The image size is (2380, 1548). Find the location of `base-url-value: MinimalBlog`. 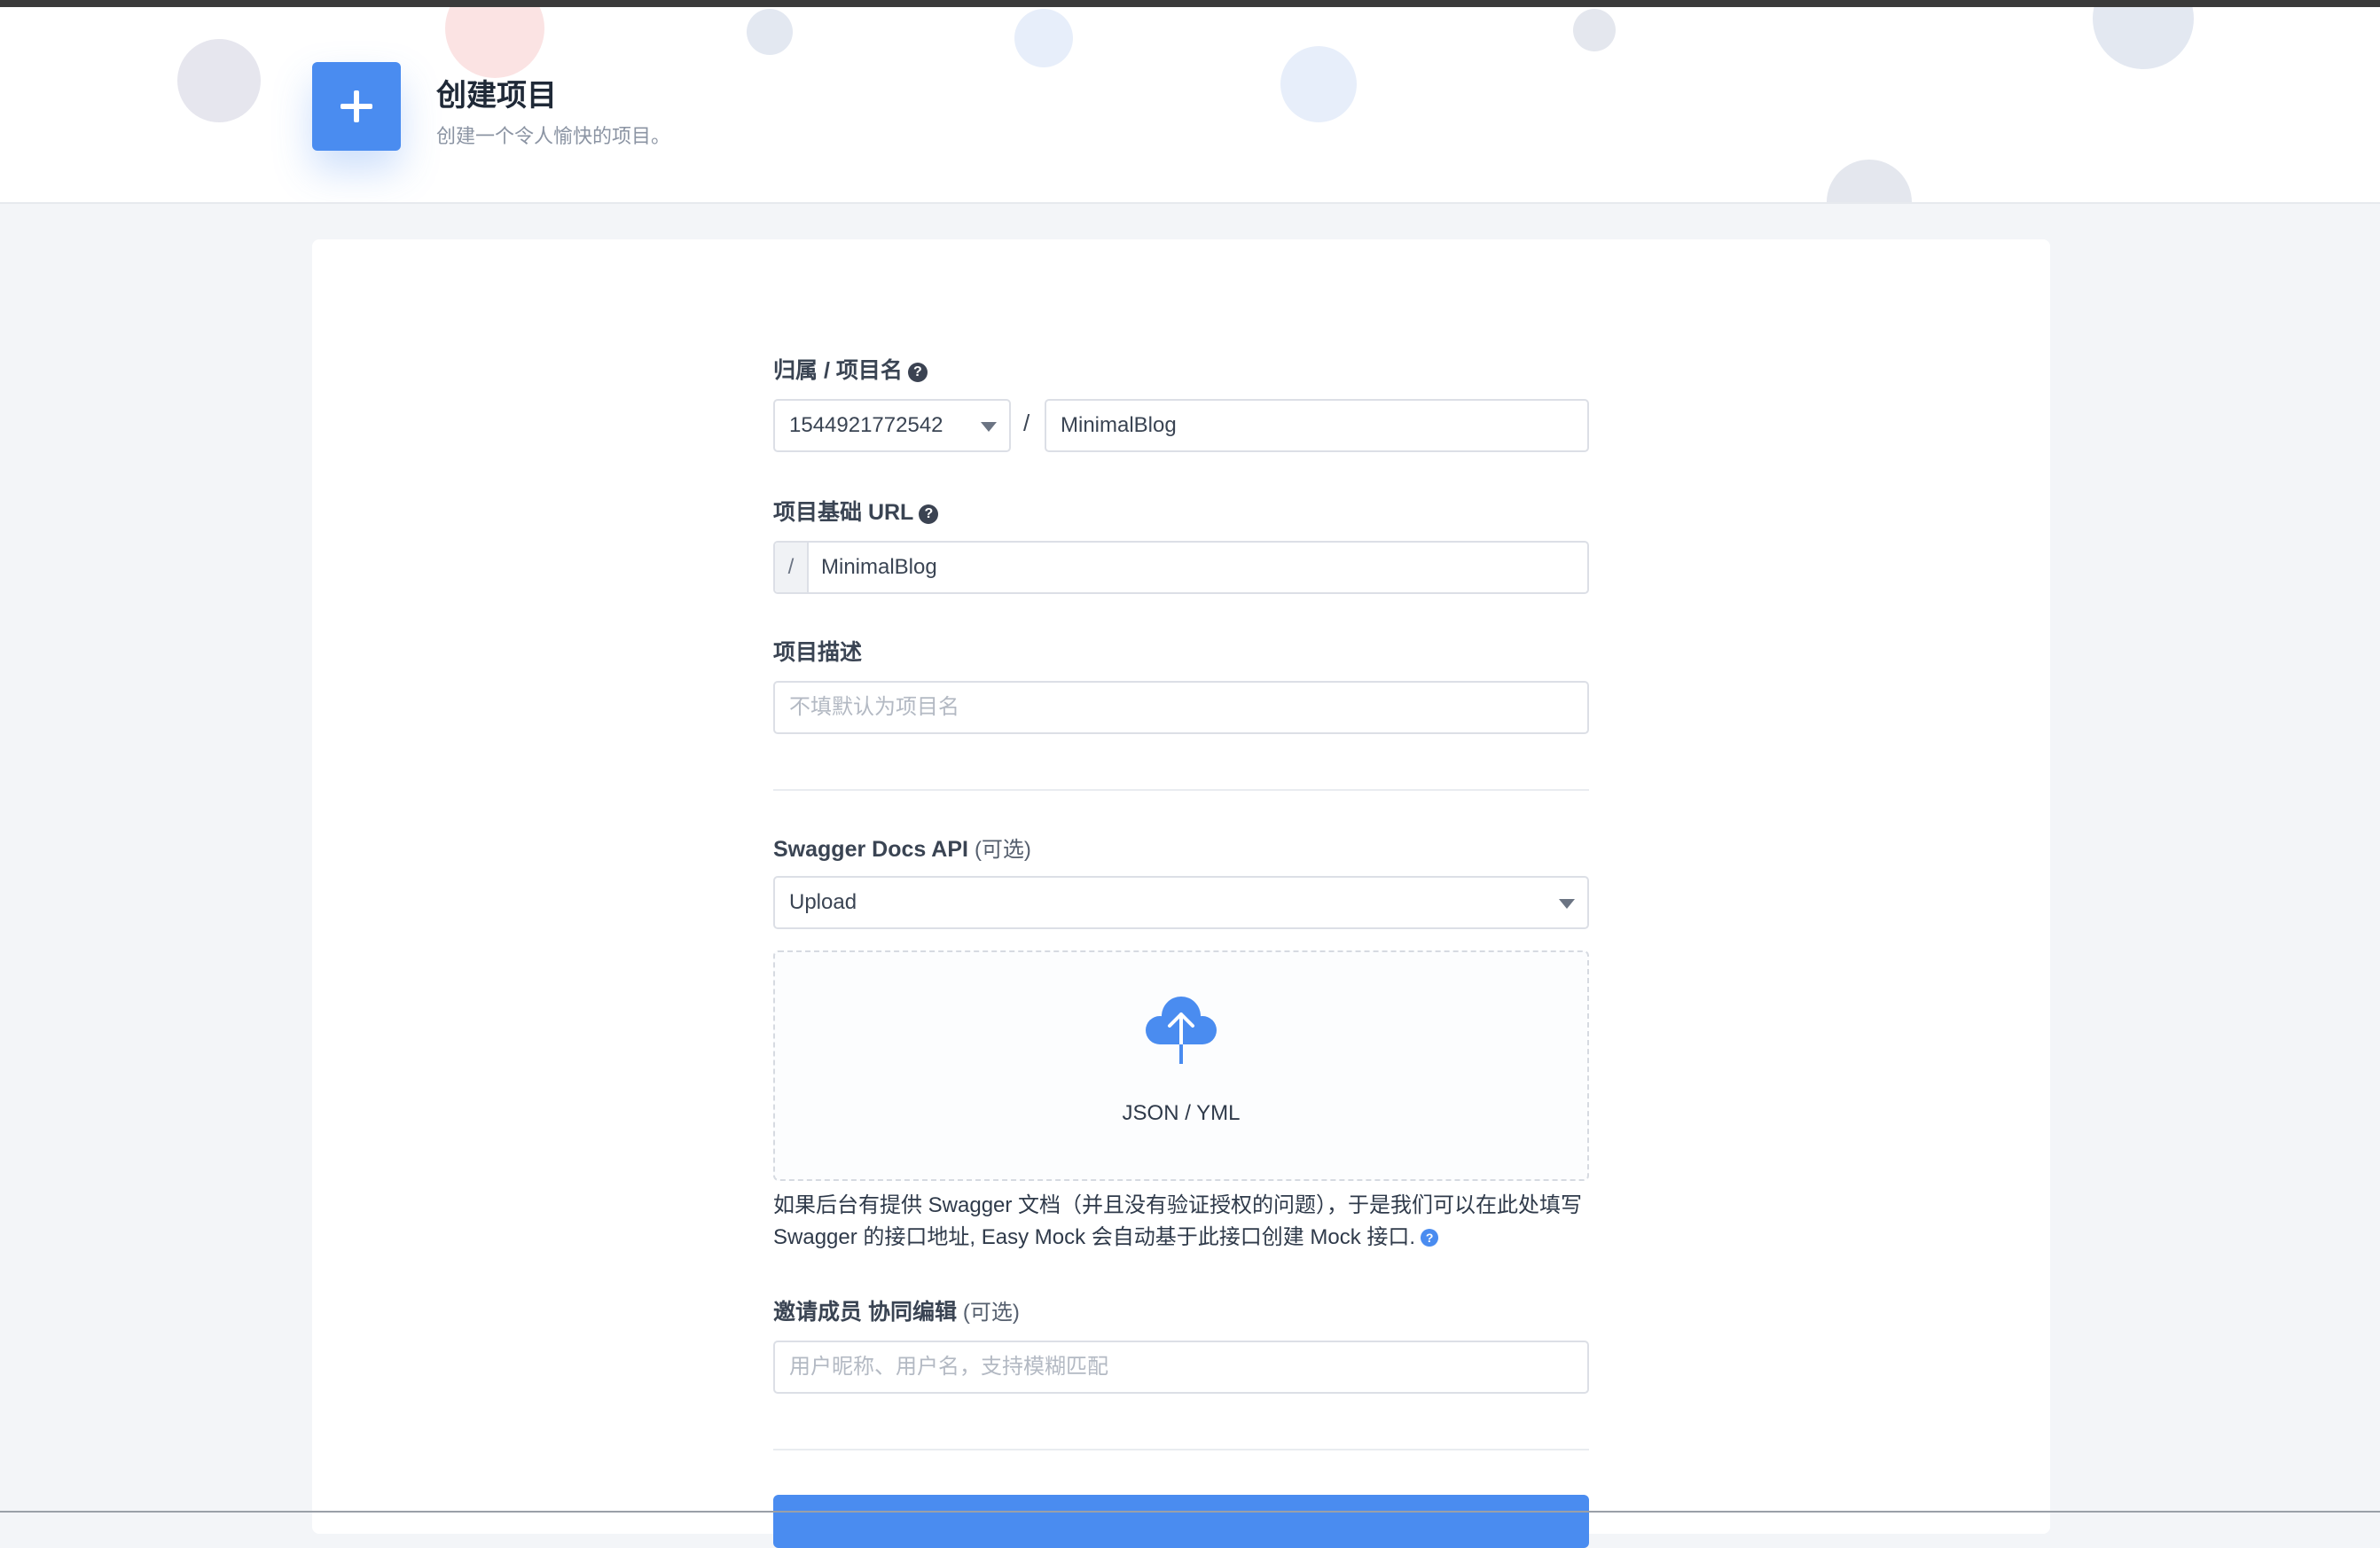

base-url-value: MinimalBlog is located at coordinates (879, 567).